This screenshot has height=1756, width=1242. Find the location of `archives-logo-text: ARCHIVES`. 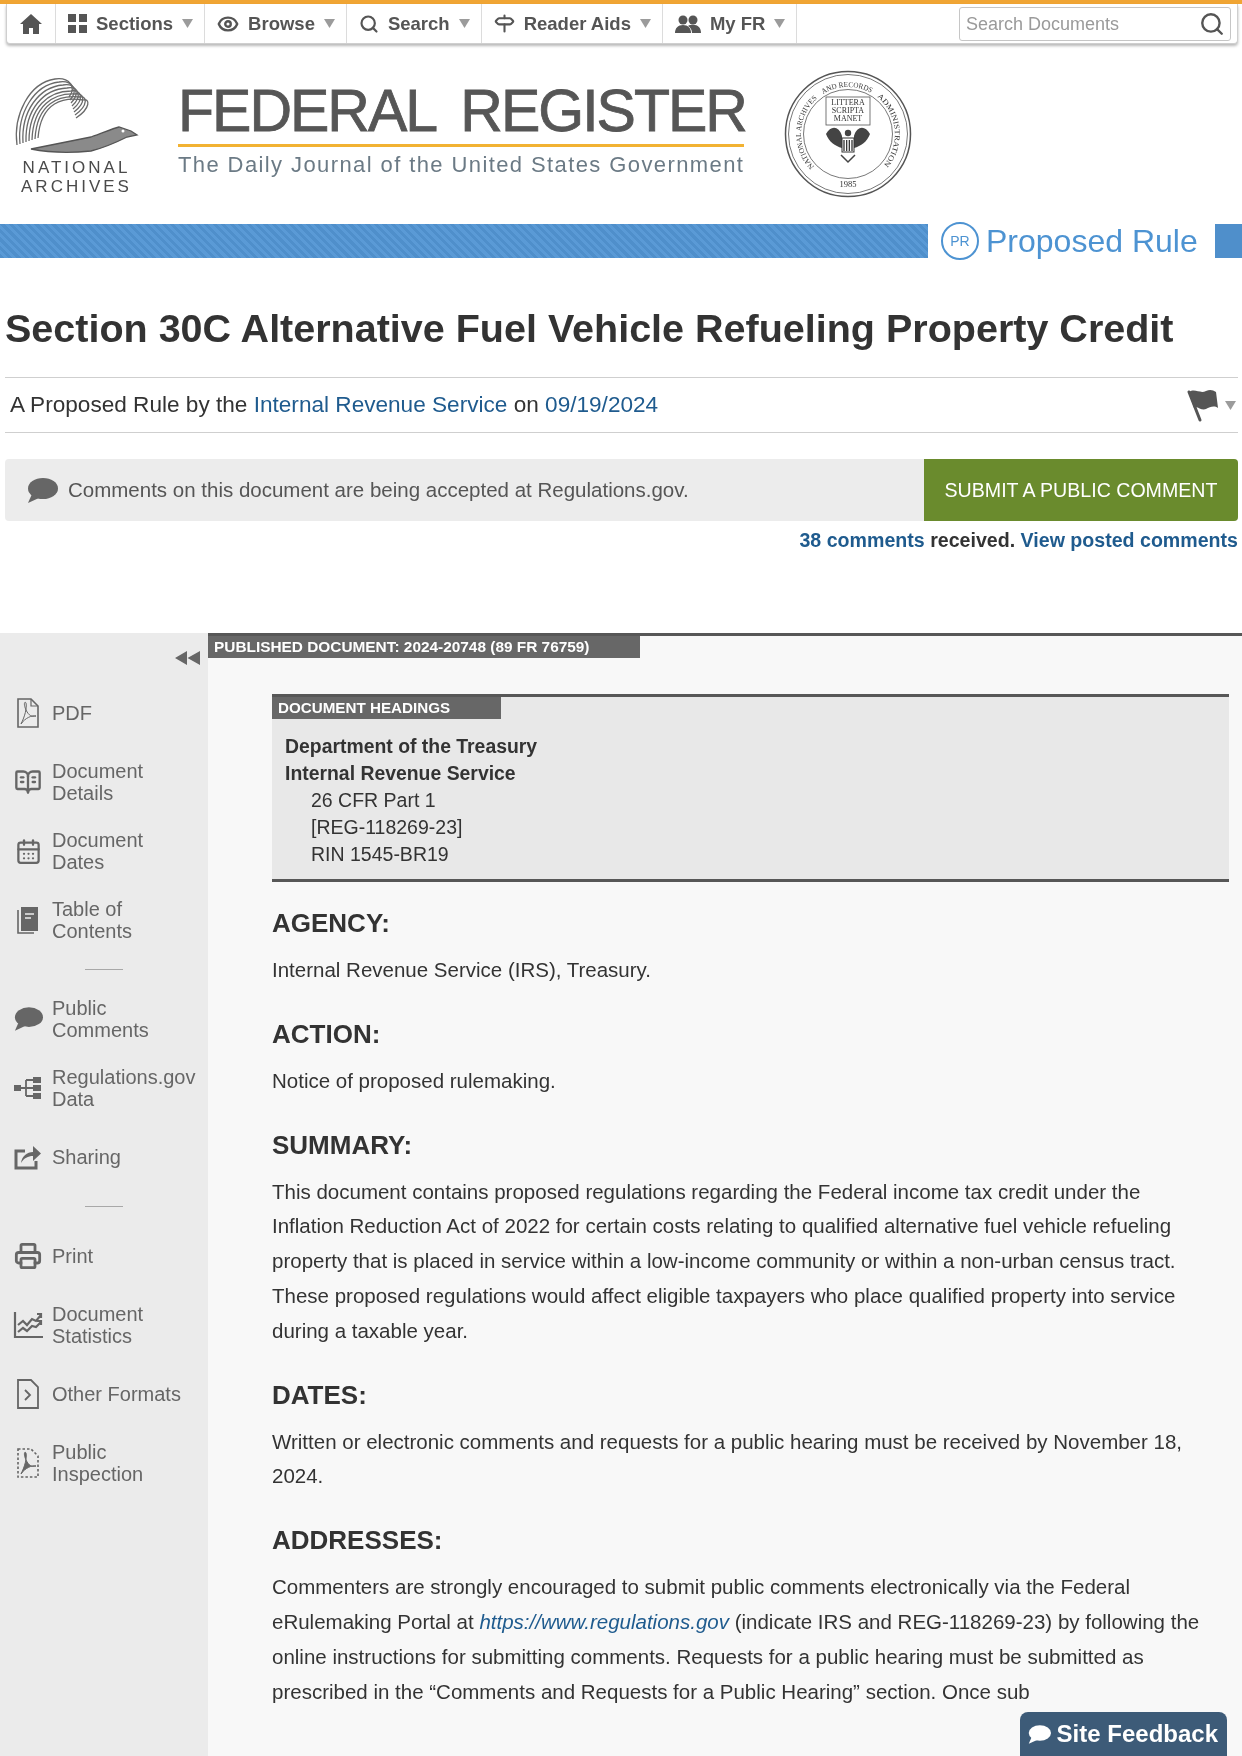

archives-logo-text: ARCHIVES is located at coordinates (76, 186).